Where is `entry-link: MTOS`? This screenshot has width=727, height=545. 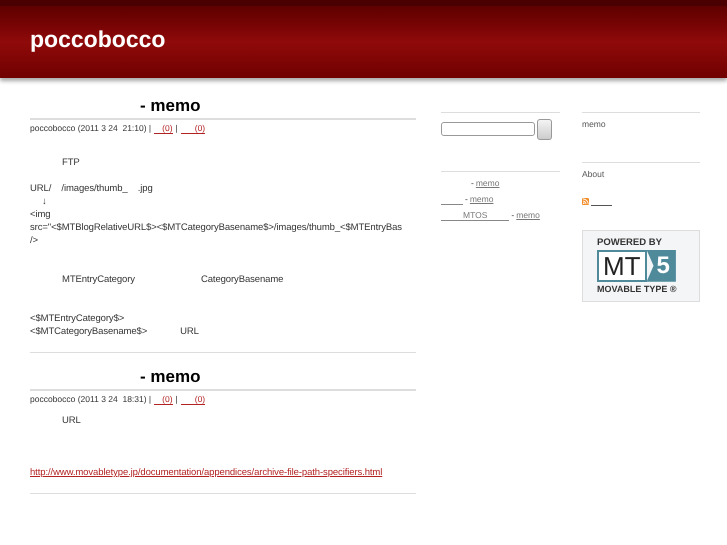 entry-link: MTOS is located at coordinates (475, 215).